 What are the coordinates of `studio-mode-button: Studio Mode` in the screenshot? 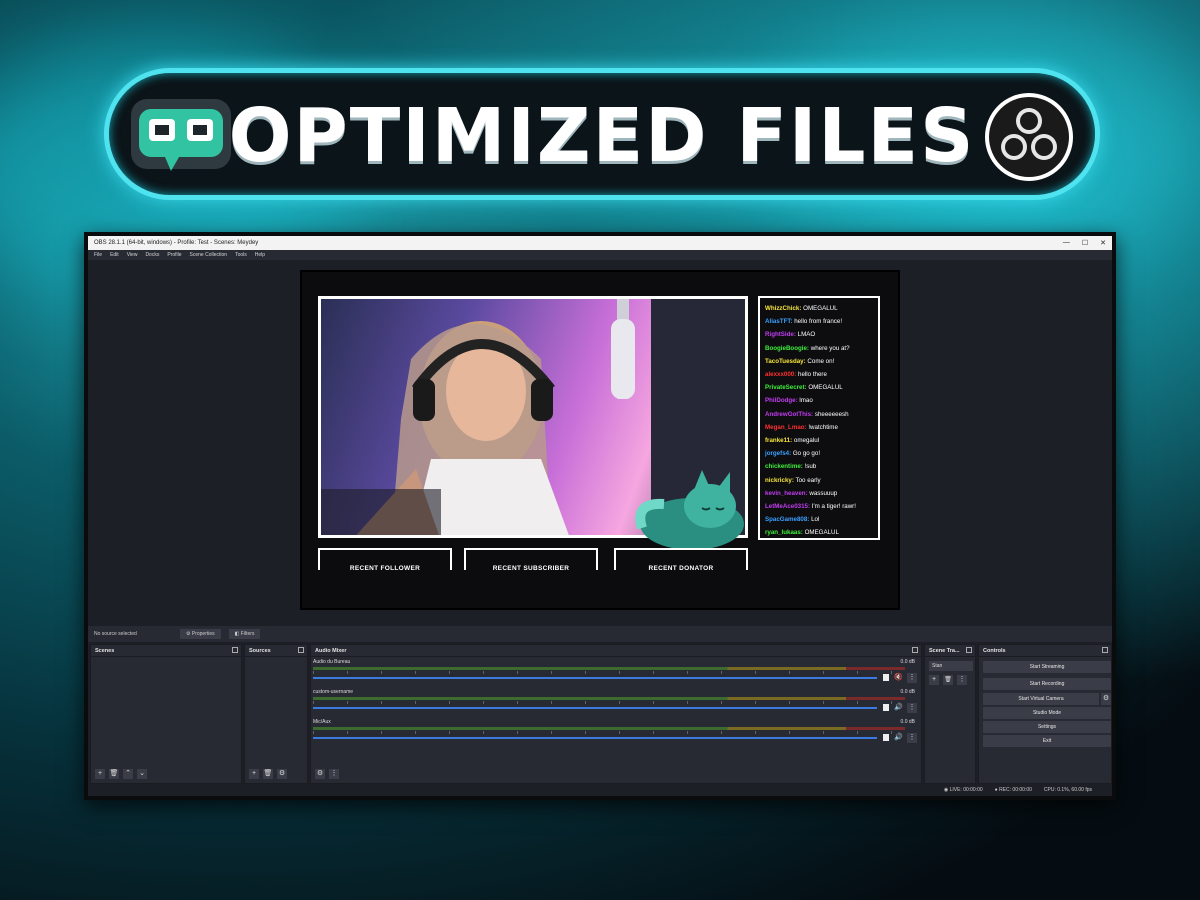 It's located at (1047, 713).